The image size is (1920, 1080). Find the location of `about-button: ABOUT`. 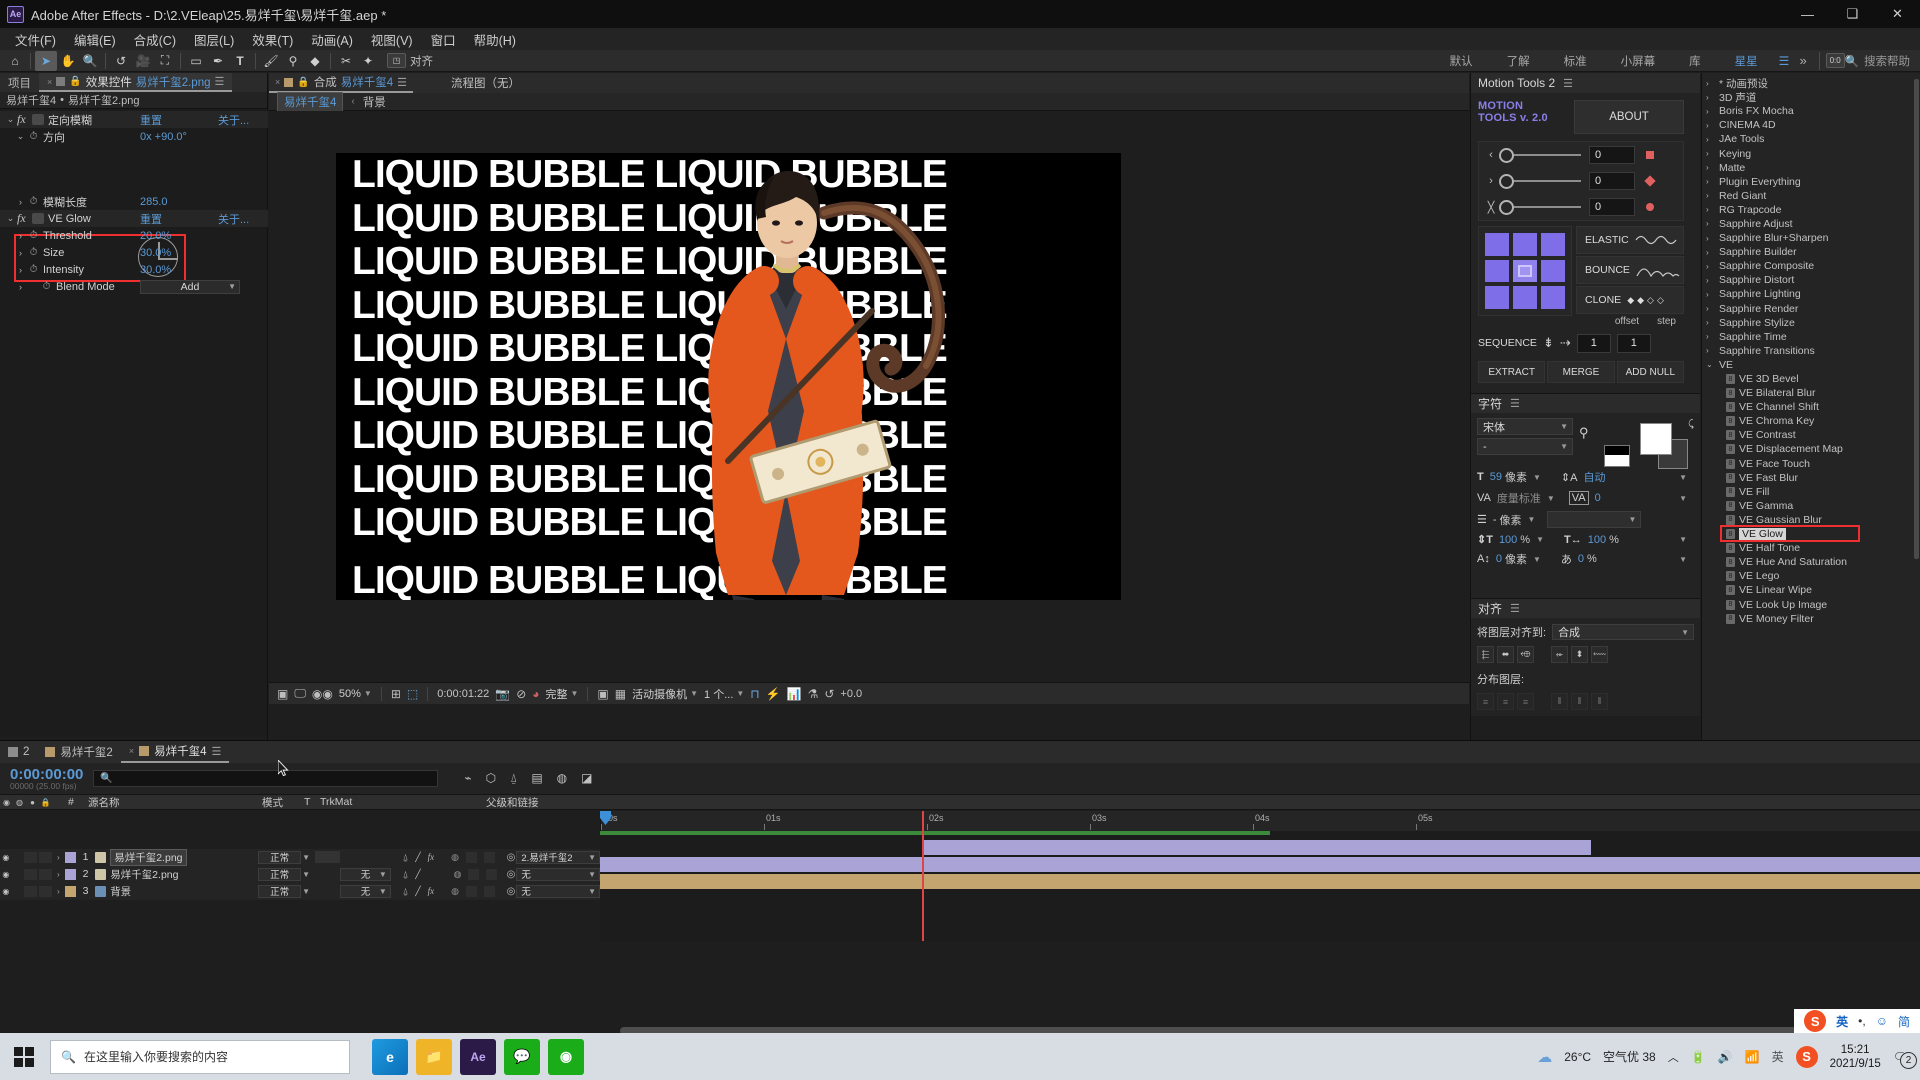

about-button: ABOUT is located at coordinates (1629, 117).